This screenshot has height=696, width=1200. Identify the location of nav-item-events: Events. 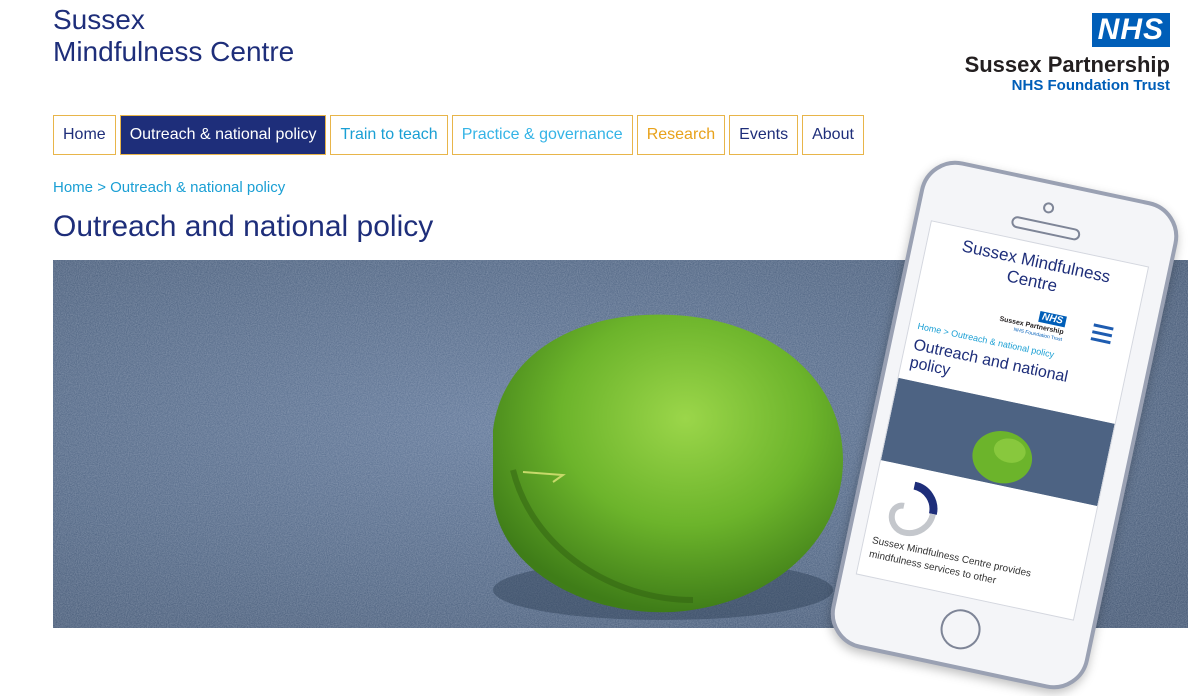
(764, 135).